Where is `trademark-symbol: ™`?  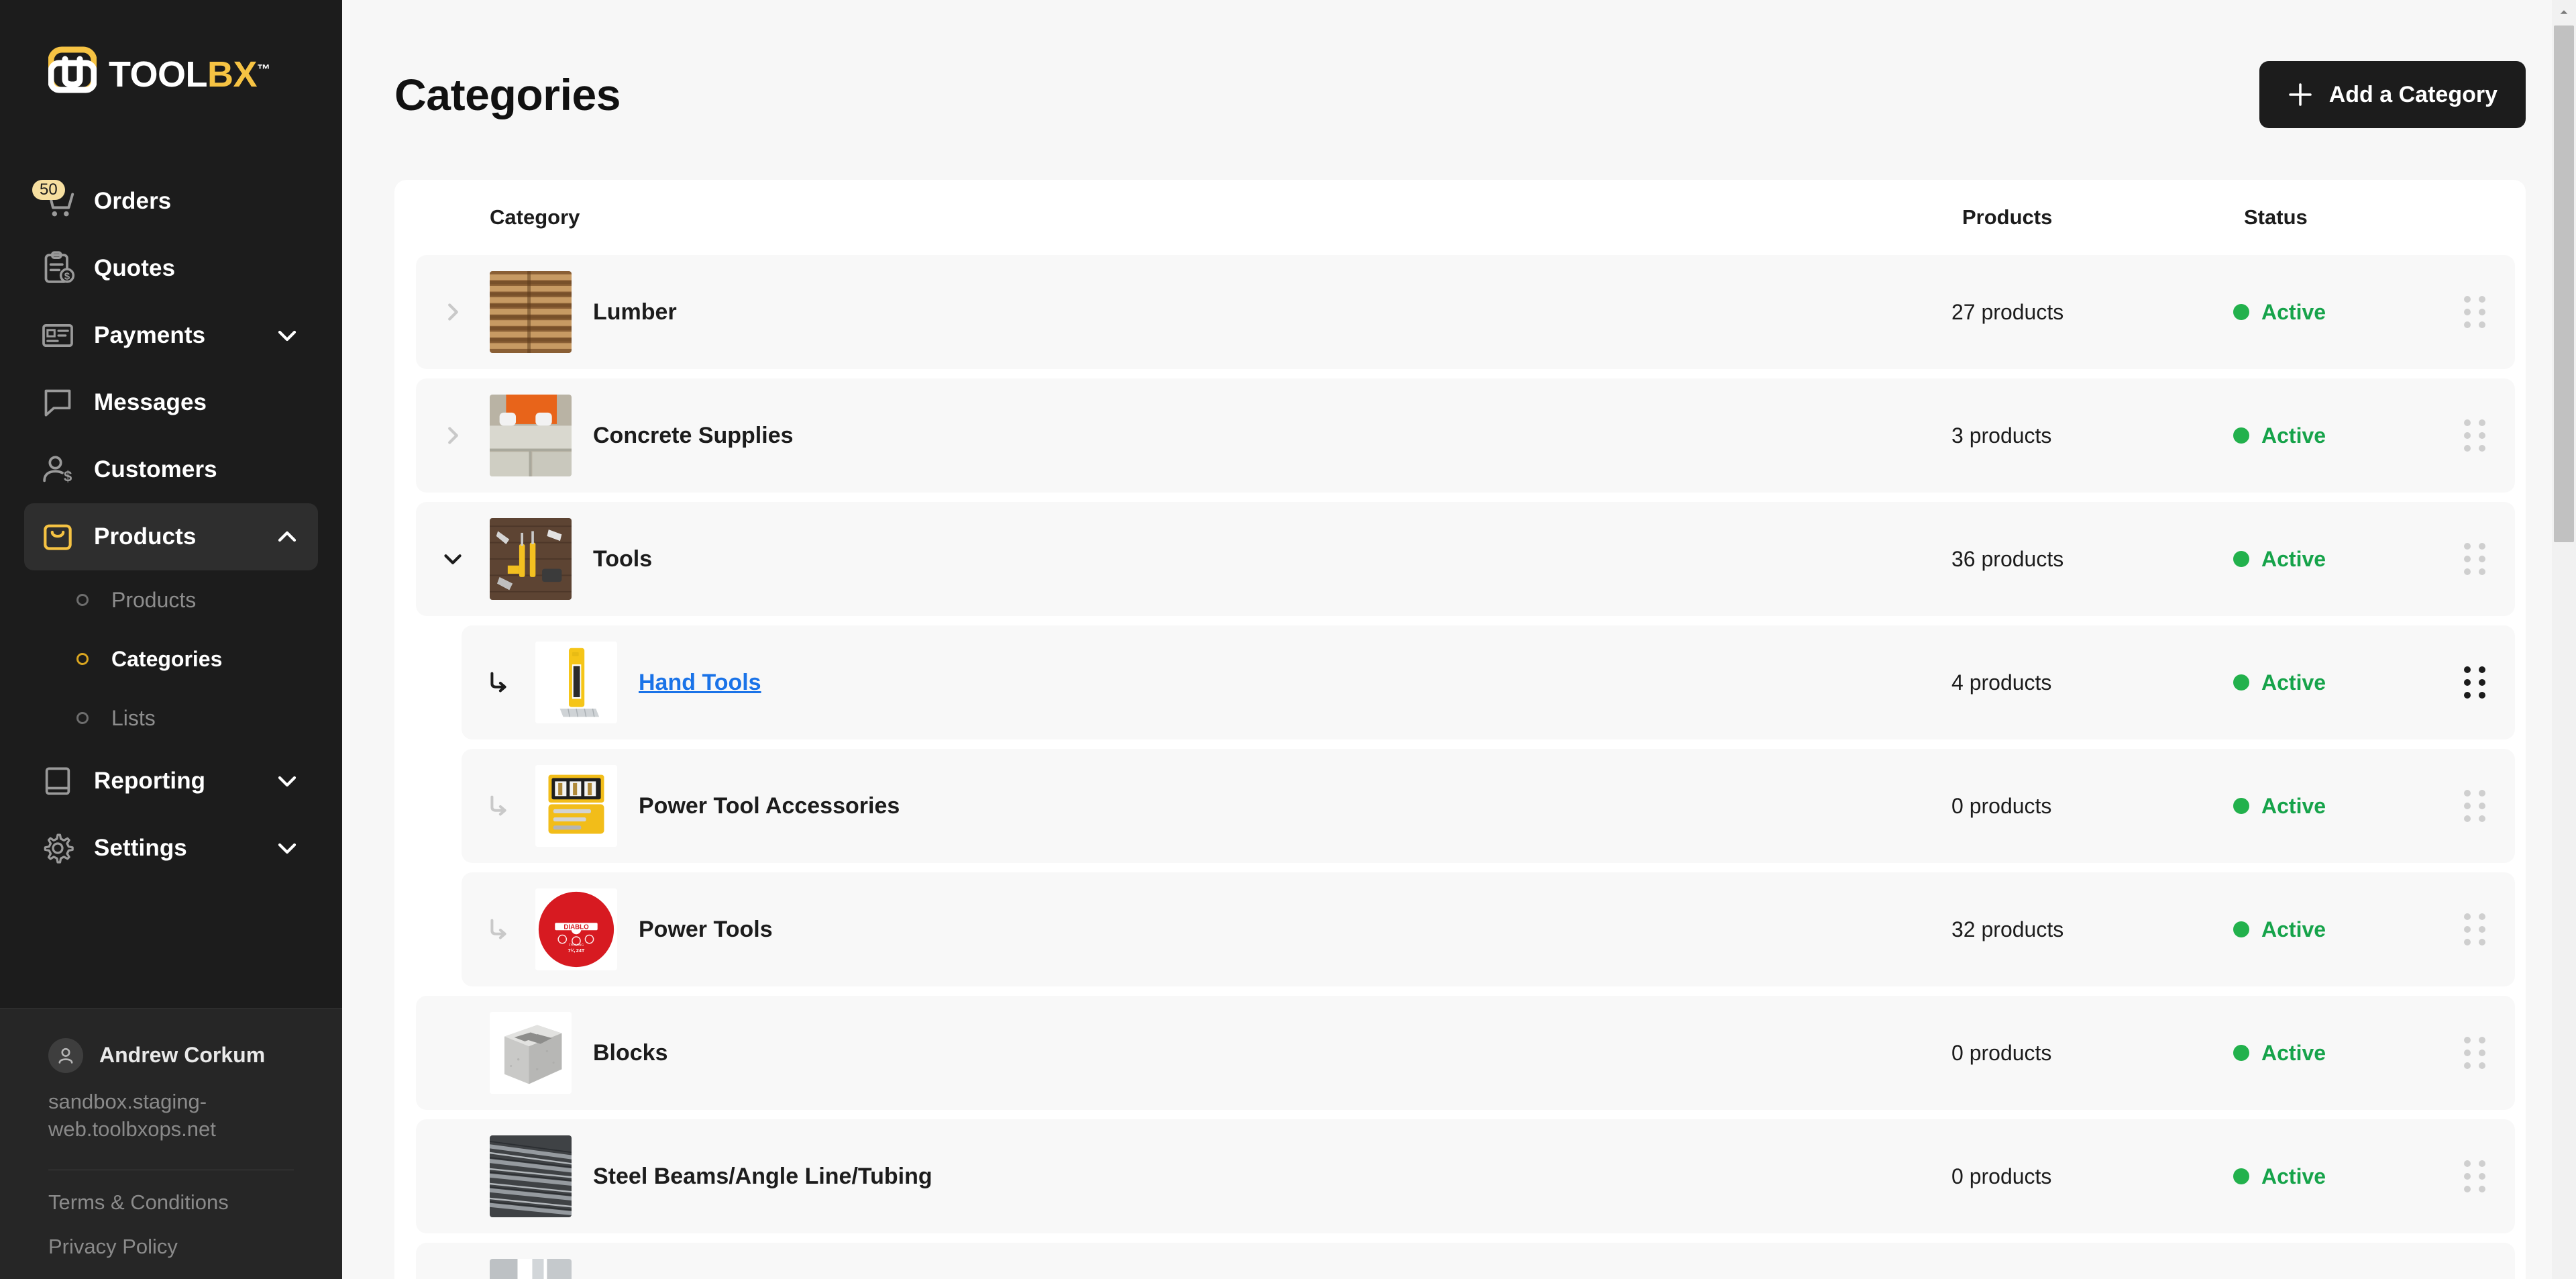 trademark-symbol: ™ is located at coordinates (263, 69).